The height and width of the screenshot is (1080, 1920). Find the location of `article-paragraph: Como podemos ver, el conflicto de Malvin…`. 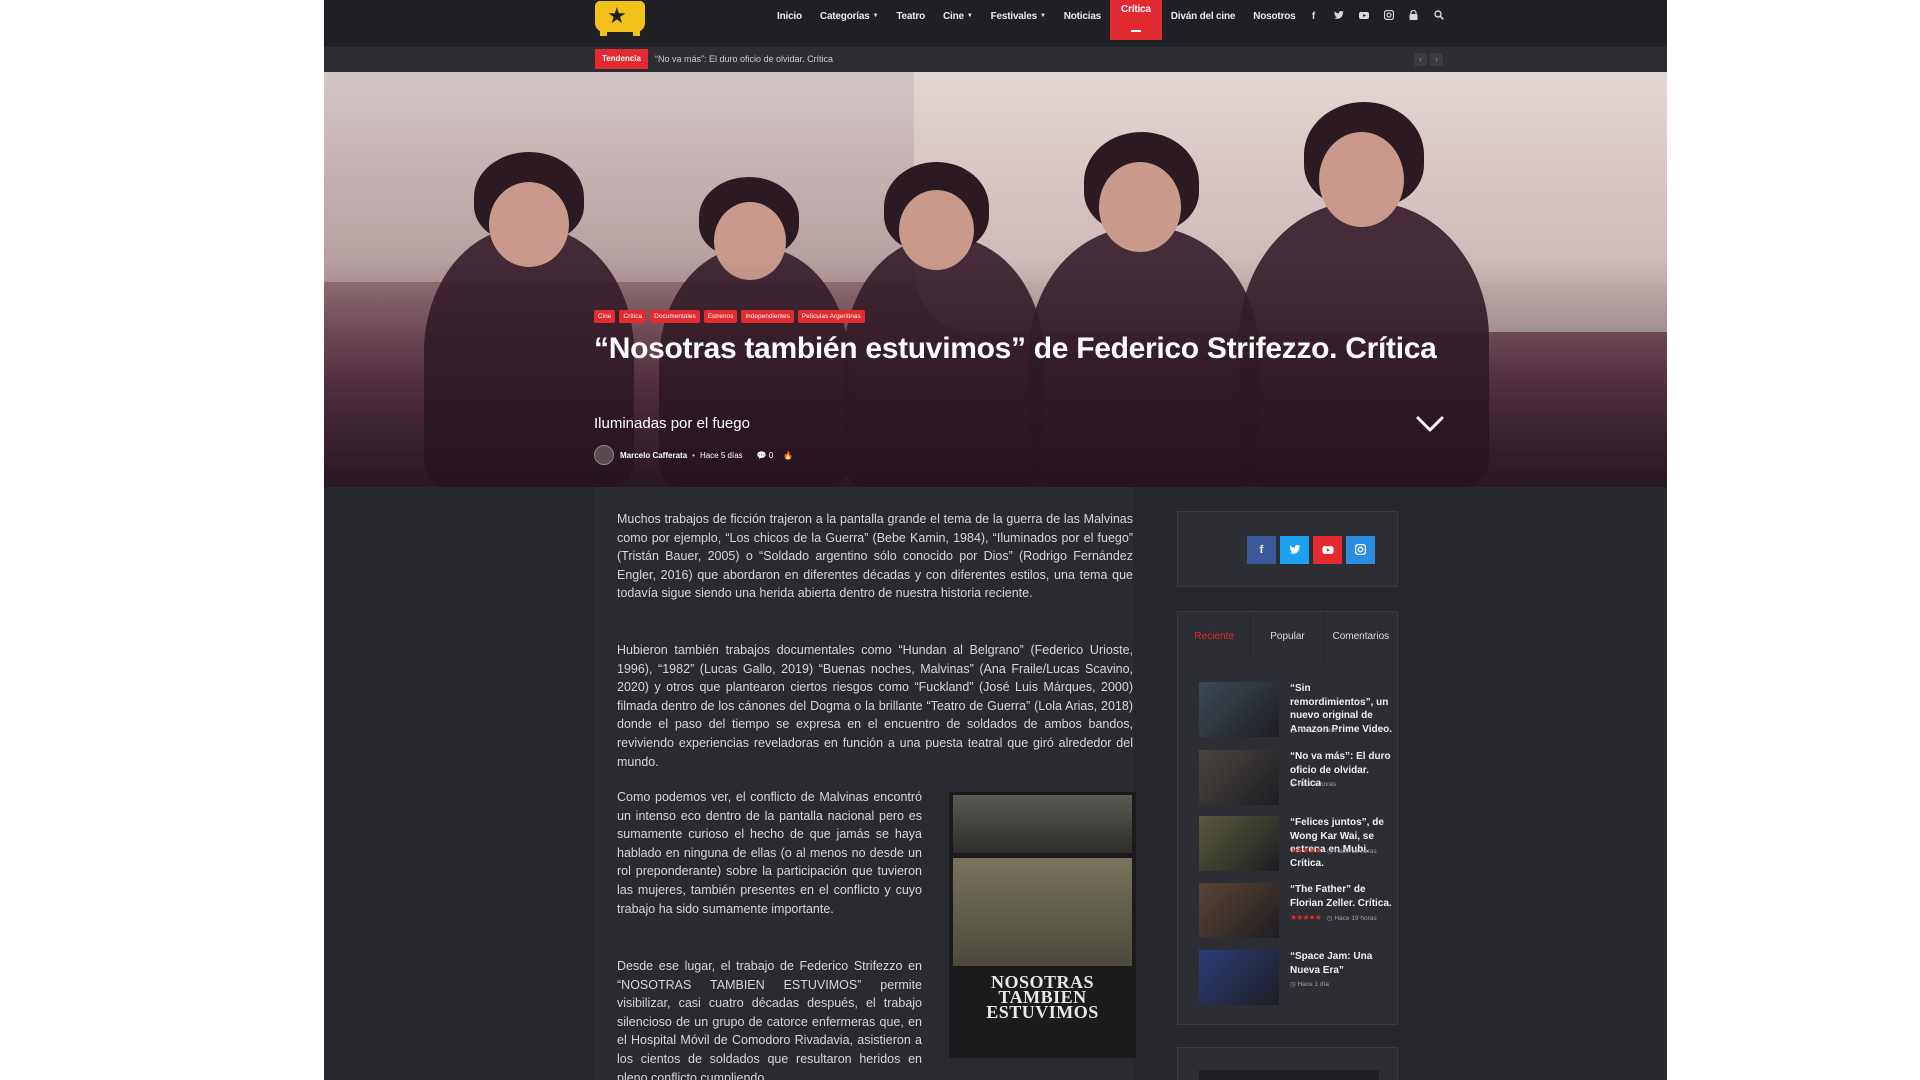

article-paragraph: Como podemos ver, el conflicto de Malvin… is located at coordinates (769, 853).